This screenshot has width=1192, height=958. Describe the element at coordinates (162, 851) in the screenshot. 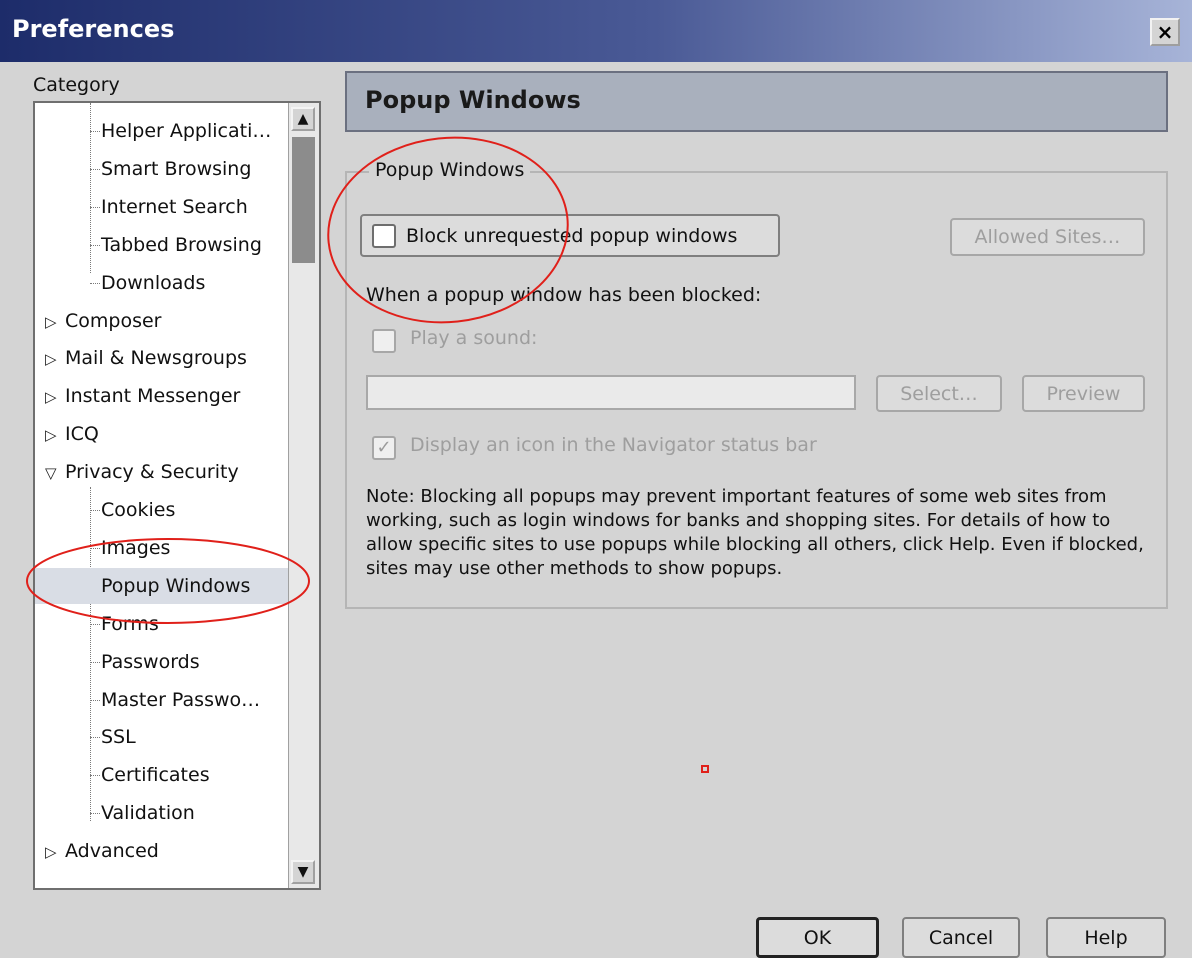

I see `sidebar-item-advanced: ▷ Advanced` at that location.